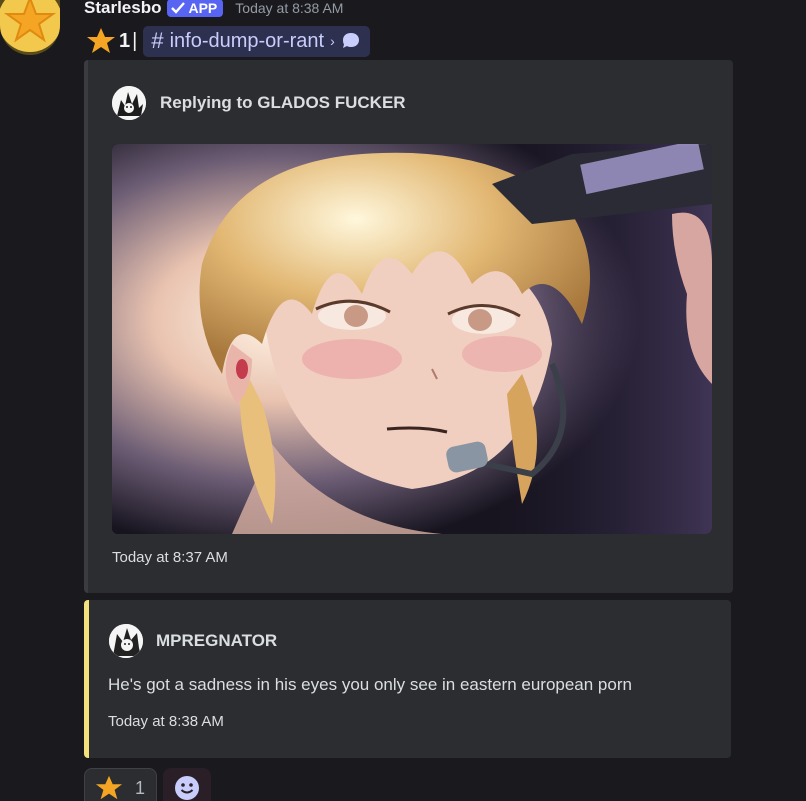  Describe the element at coordinates (203, 8) in the screenshot. I see `app-badge-label: APP` at that location.